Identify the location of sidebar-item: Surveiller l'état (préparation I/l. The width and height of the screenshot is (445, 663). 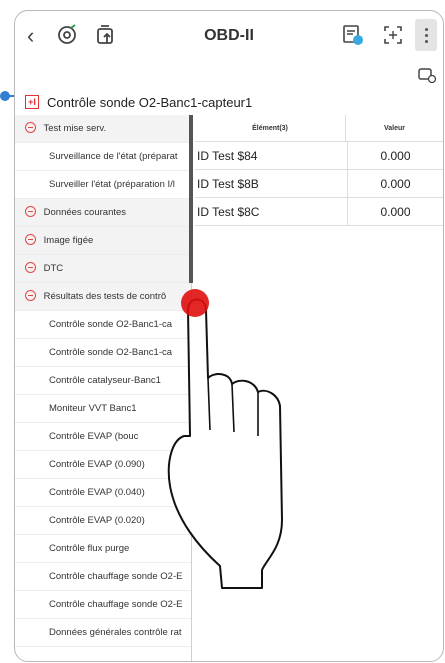
(103, 185).